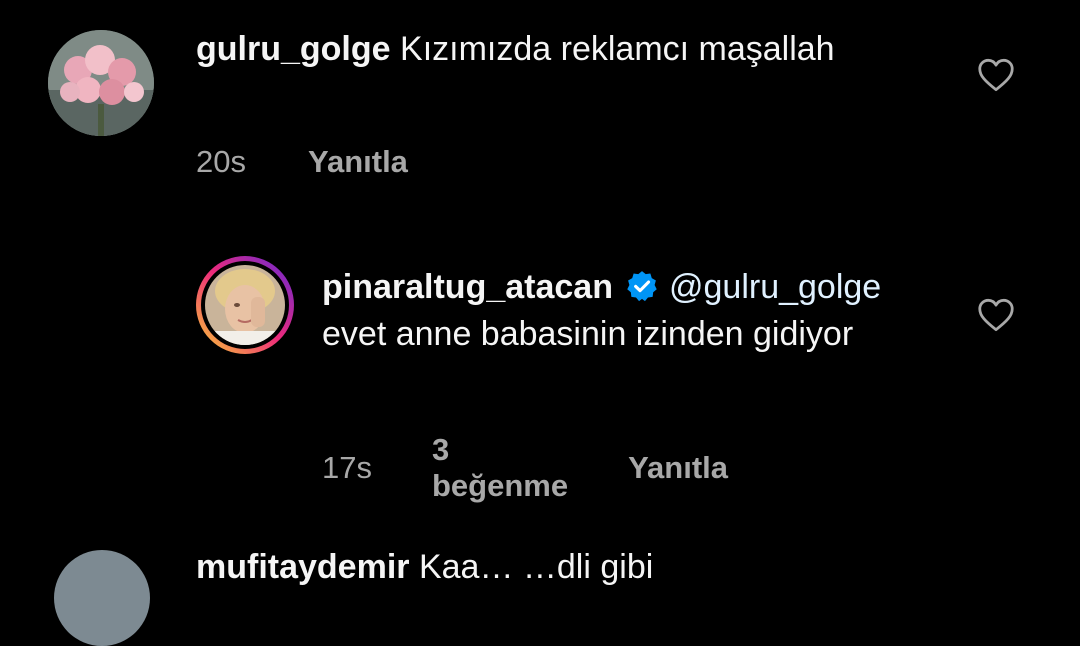  I want to click on verified-badge-icon, so click(642, 286).